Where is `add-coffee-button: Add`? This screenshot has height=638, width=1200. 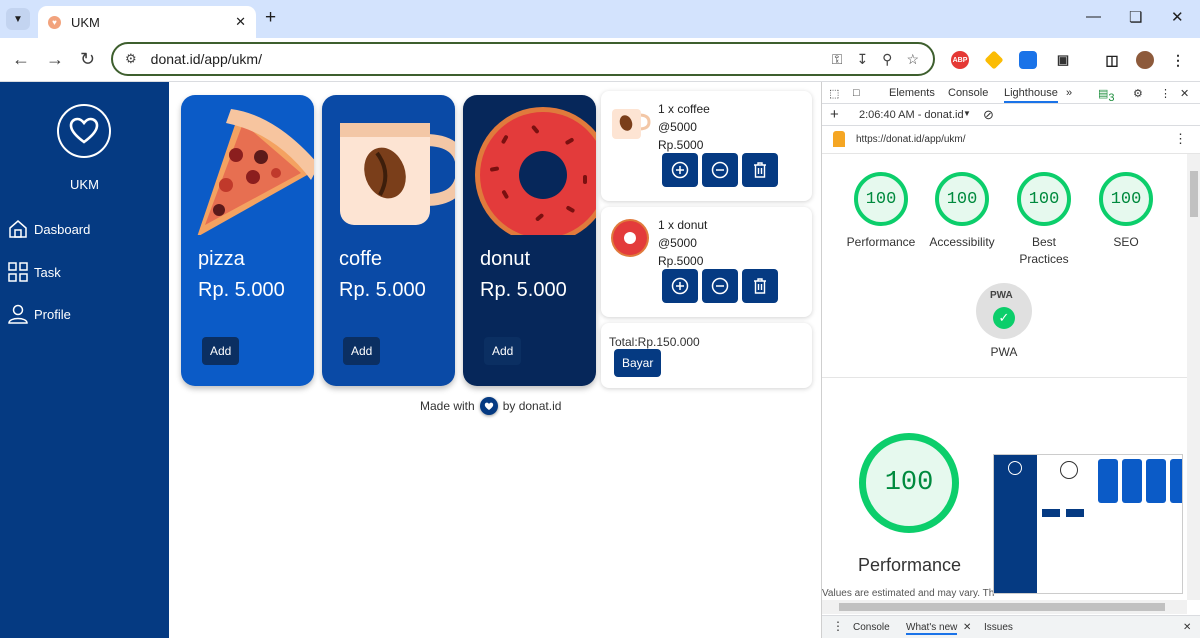
add-coffee-button: Add is located at coordinates (362, 351).